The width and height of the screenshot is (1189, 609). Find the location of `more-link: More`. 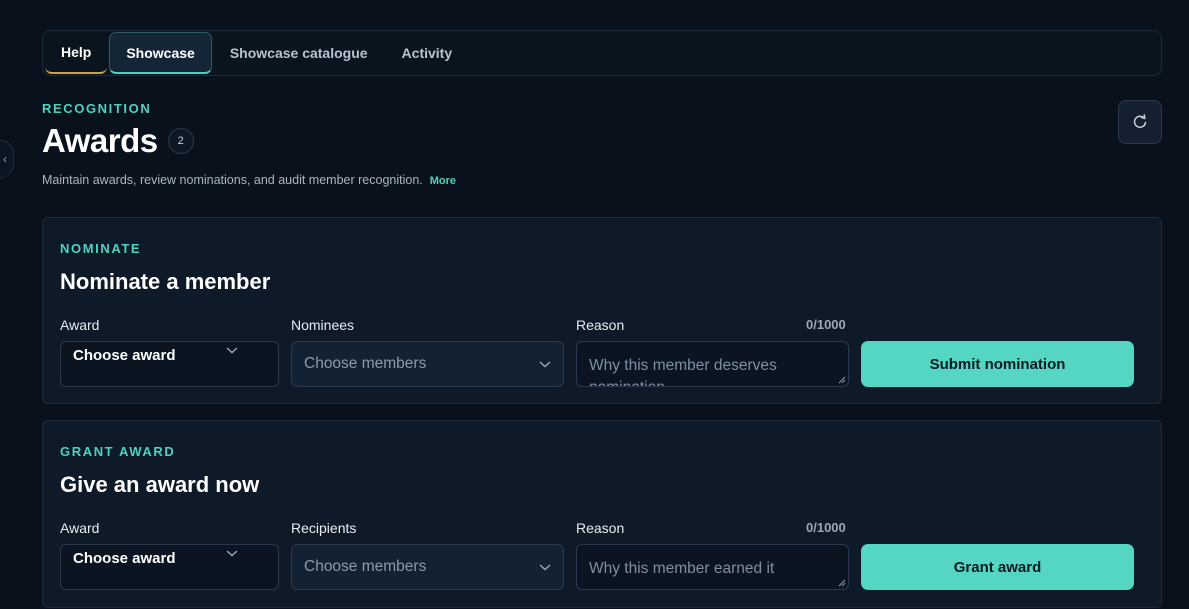

more-link: More is located at coordinates (443, 181).